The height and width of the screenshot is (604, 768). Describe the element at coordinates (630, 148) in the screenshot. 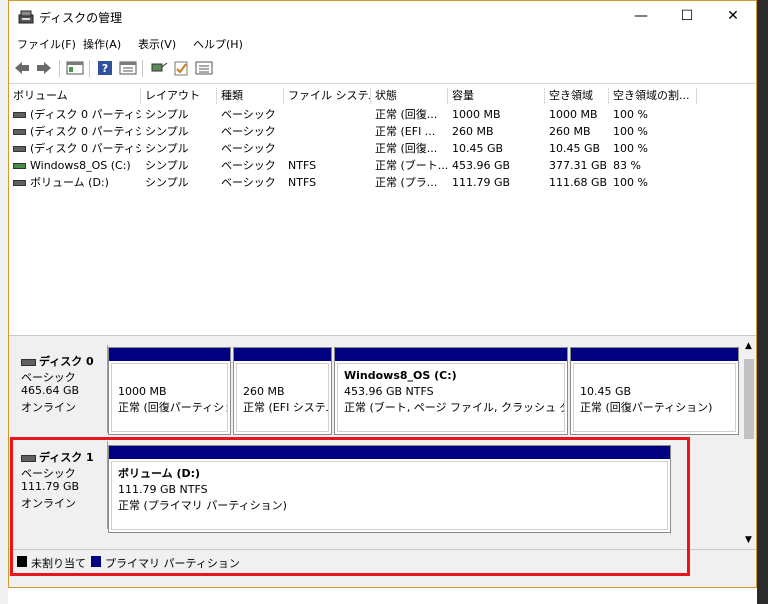

I see `cell-free-percent: 100 %` at that location.